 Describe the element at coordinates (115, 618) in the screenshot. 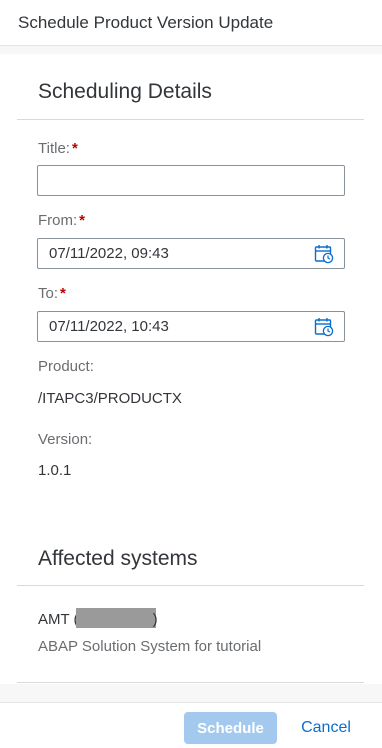

I see `redacted-block` at that location.